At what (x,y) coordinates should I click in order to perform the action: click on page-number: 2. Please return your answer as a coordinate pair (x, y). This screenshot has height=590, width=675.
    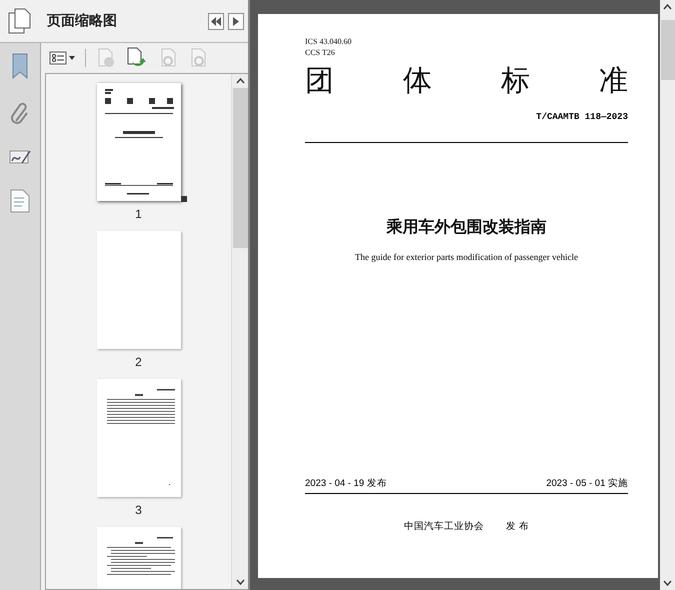
    Looking at the image, I should click on (138, 362).